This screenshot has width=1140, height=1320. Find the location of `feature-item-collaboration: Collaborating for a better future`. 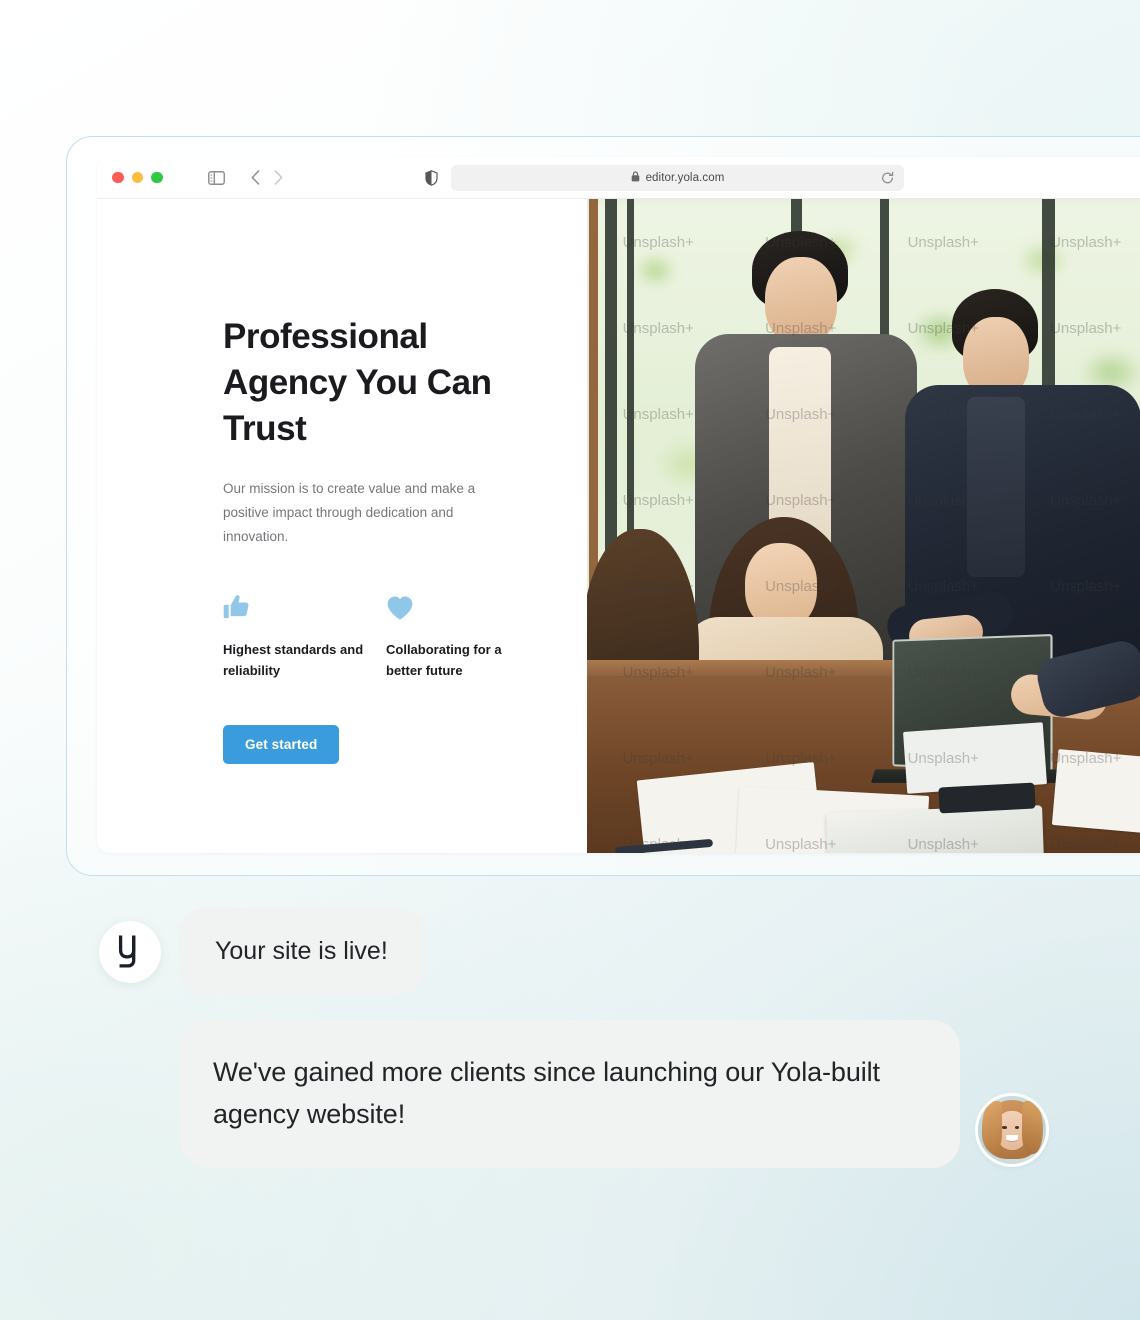

feature-item-collaboration: Collaborating for a better future is located at coordinates (467, 636).